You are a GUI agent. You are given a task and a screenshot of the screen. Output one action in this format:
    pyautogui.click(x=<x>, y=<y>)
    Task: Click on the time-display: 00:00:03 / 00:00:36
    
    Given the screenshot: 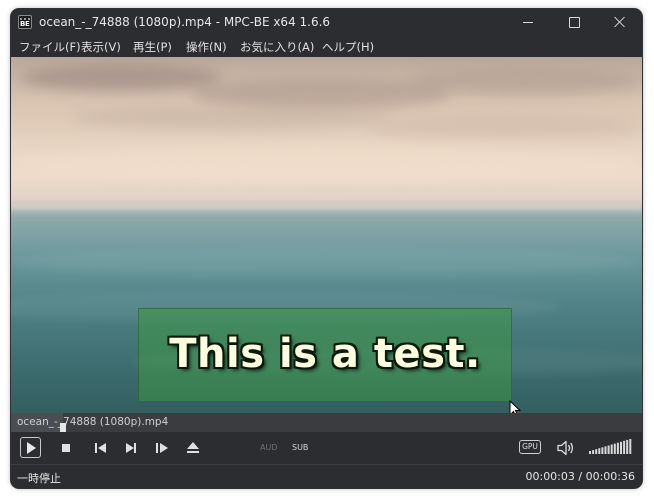 What is the action you would take?
    pyautogui.click(x=580, y=476)
    